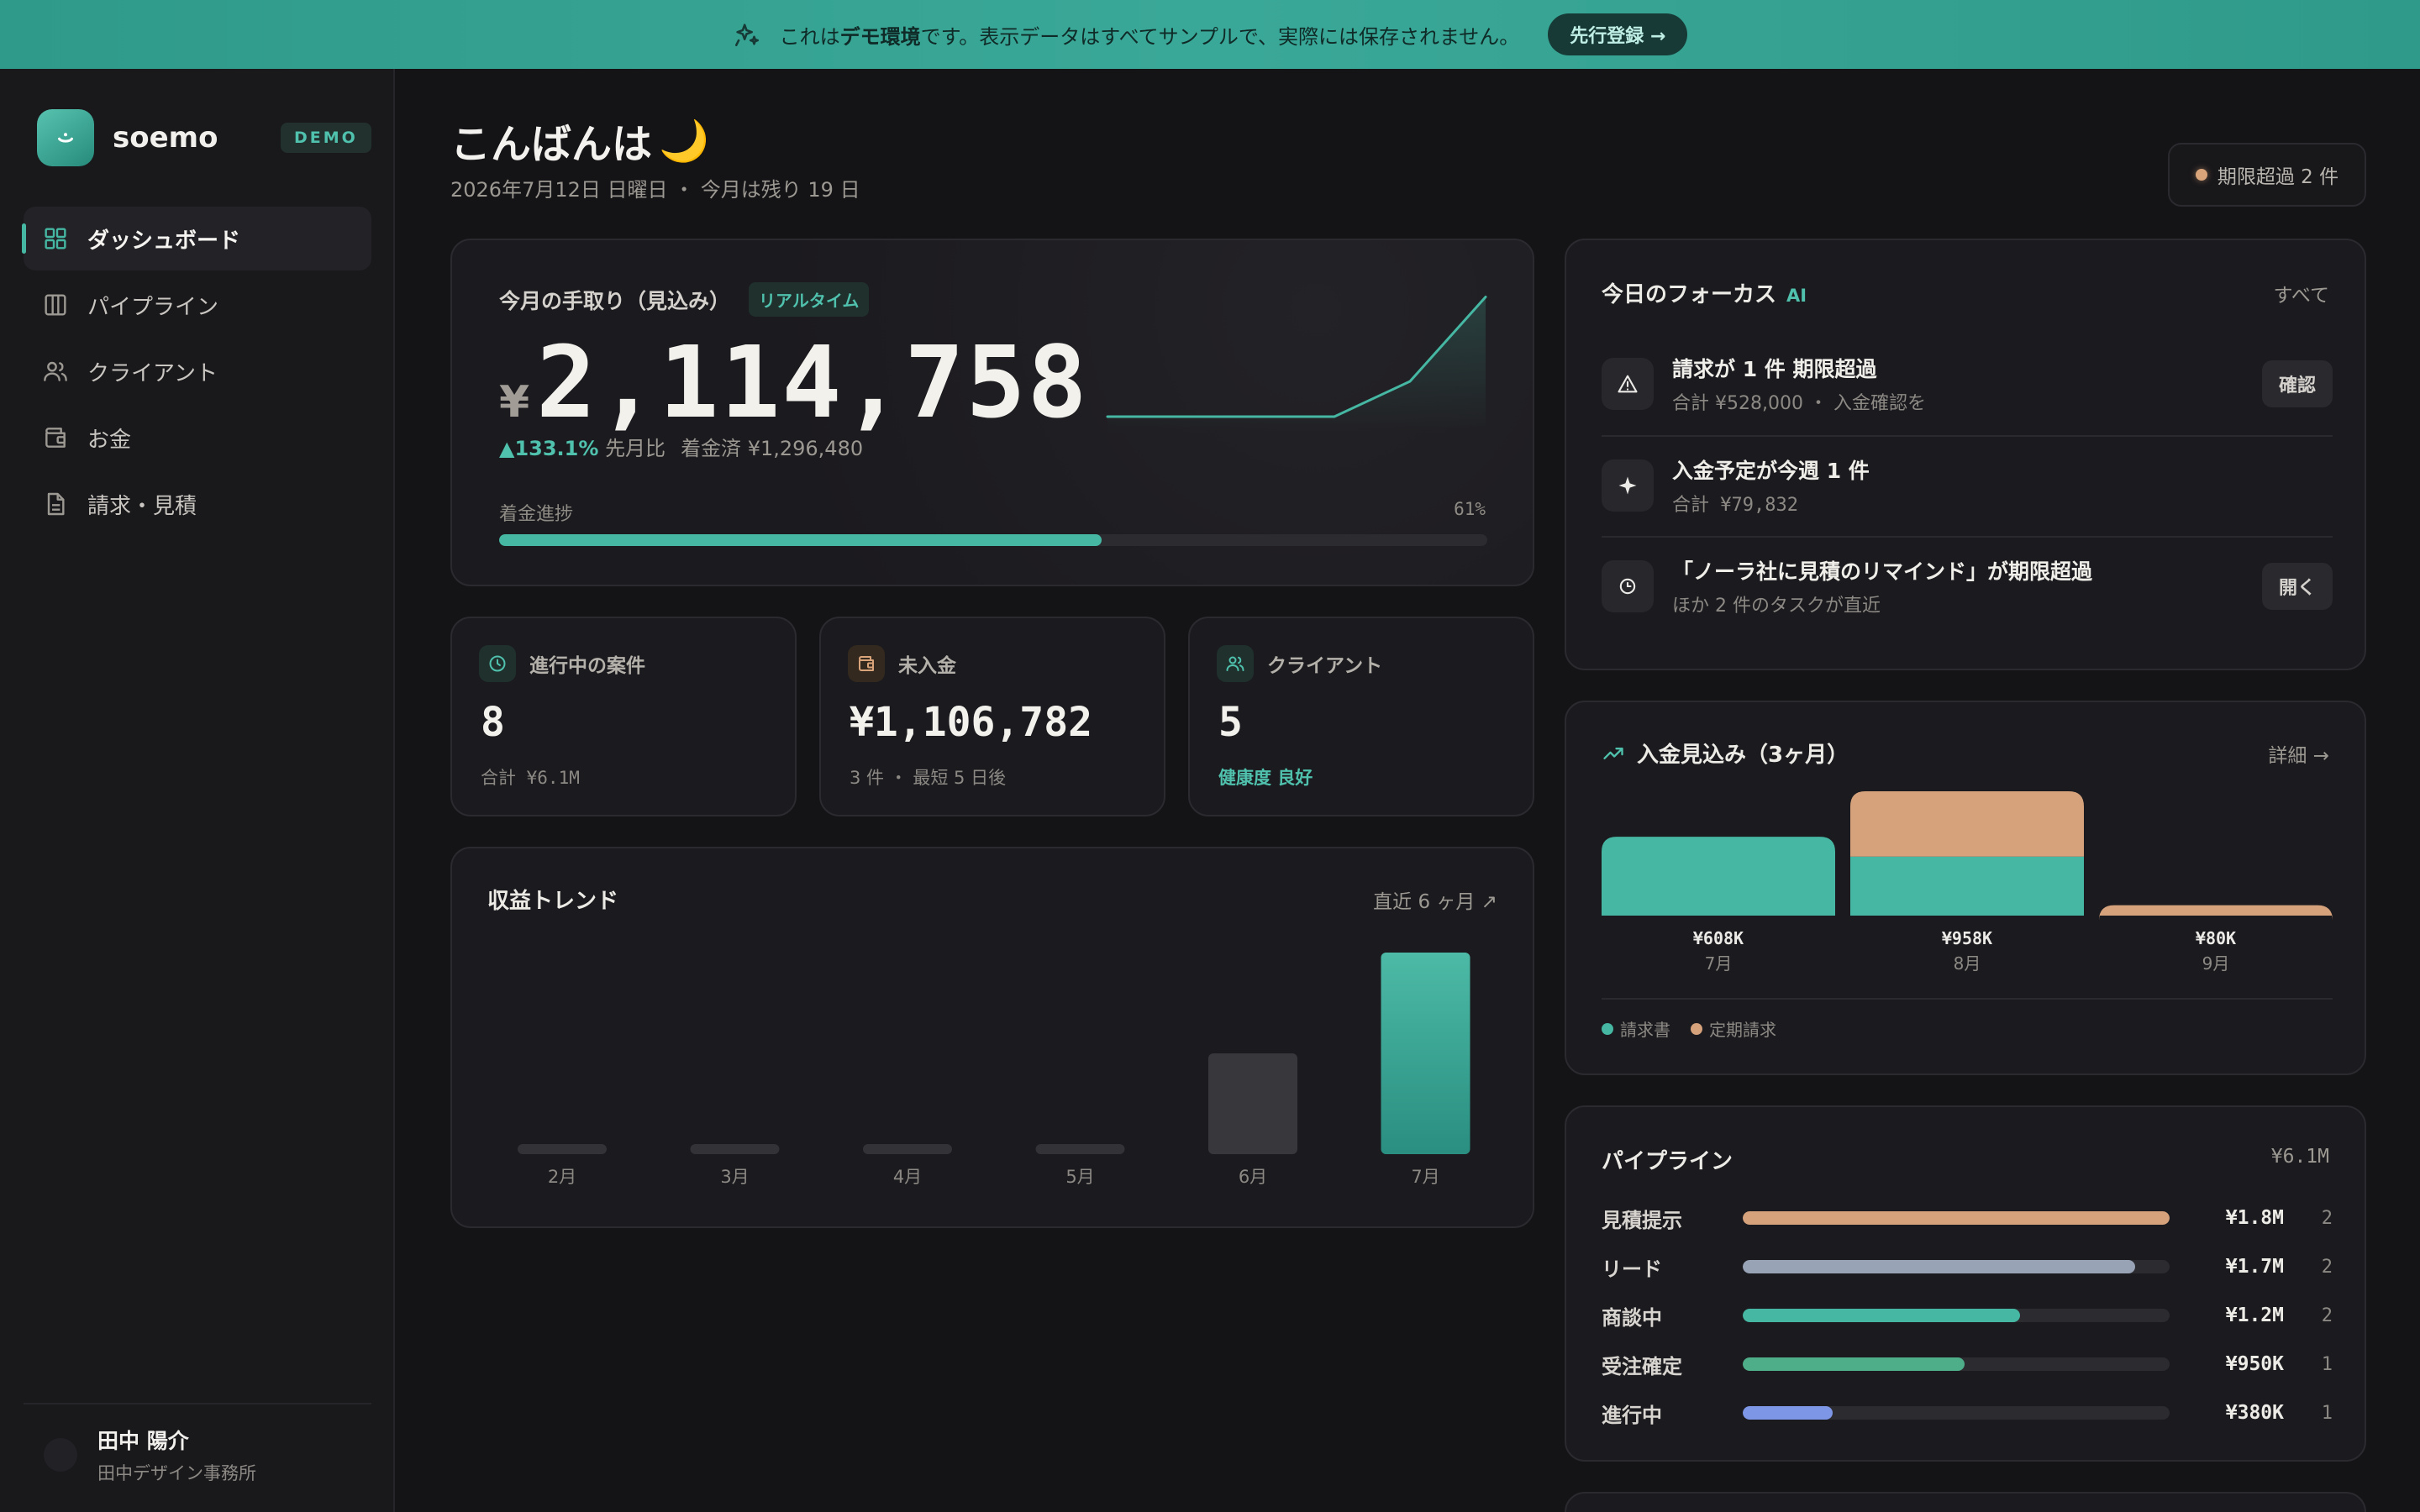 Image resolution: width=2420 pixels, height=1512 pixels. I want to click on sidebar-item-pipeline: パイプライン, so click(197, 305).